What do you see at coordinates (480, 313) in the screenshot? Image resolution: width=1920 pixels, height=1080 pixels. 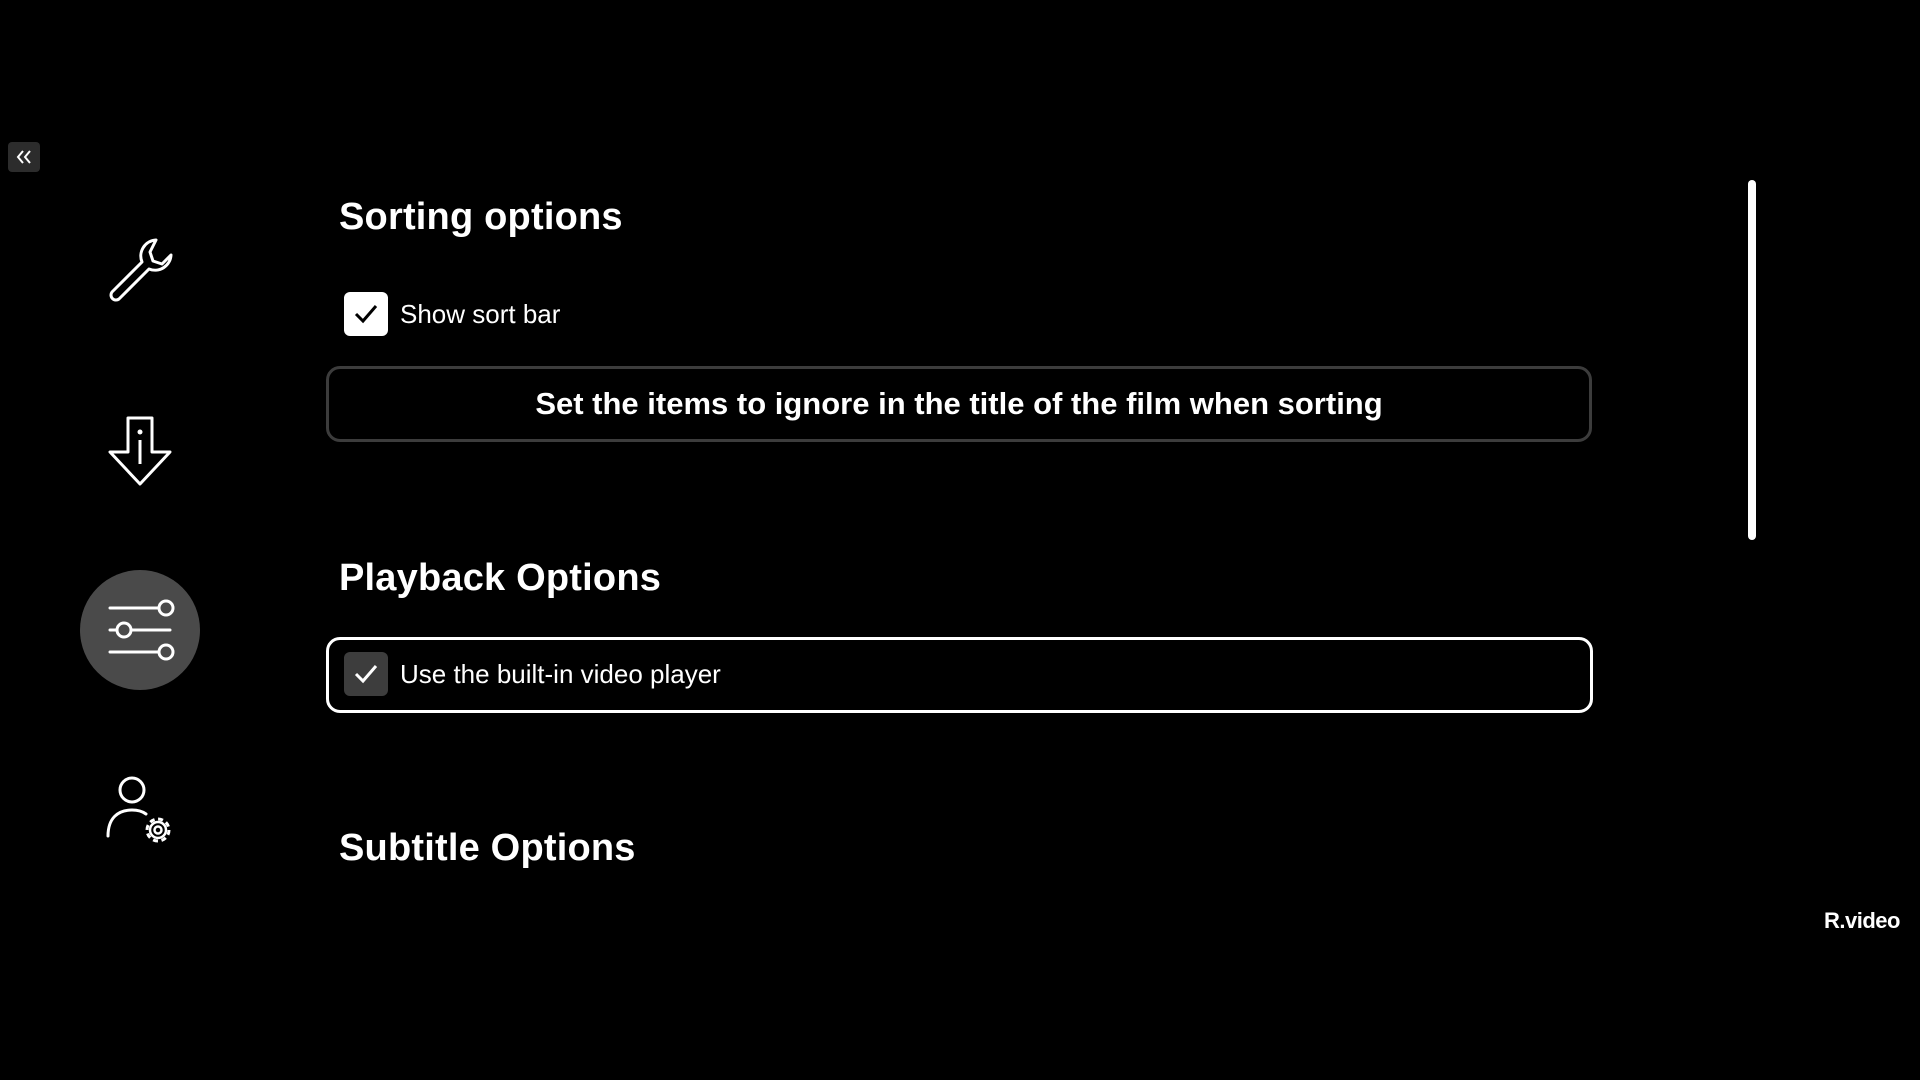 I see `show-sort-bar-label: Show sort bar` at bounding box center [480, 313].